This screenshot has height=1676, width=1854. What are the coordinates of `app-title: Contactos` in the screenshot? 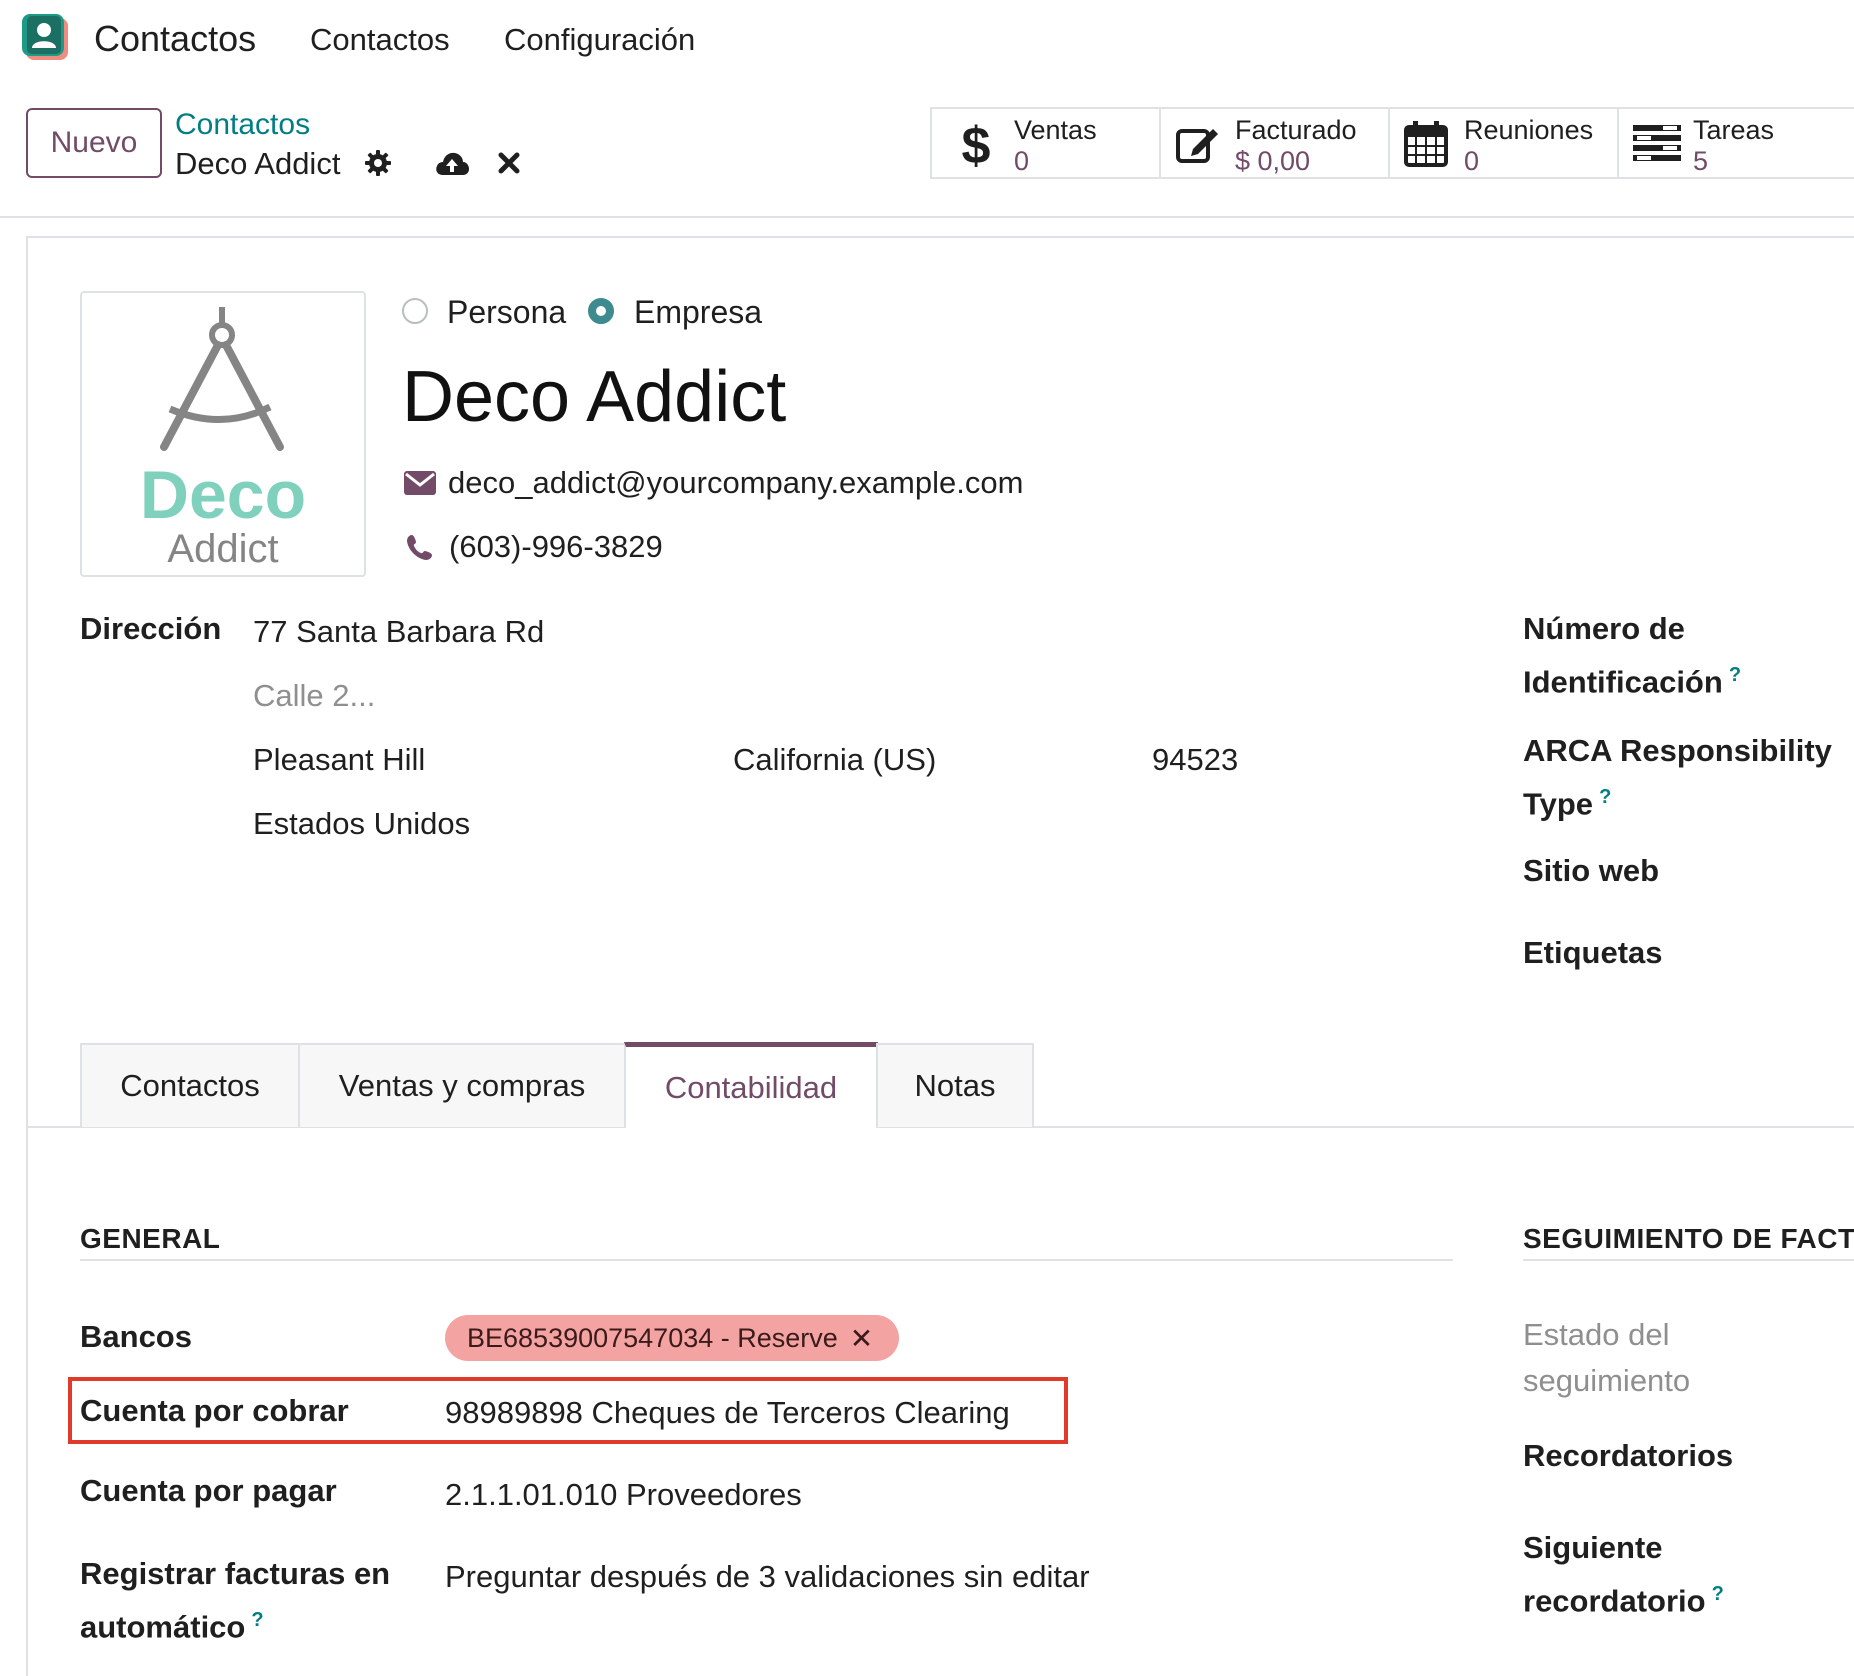 It's located at (175, 39).